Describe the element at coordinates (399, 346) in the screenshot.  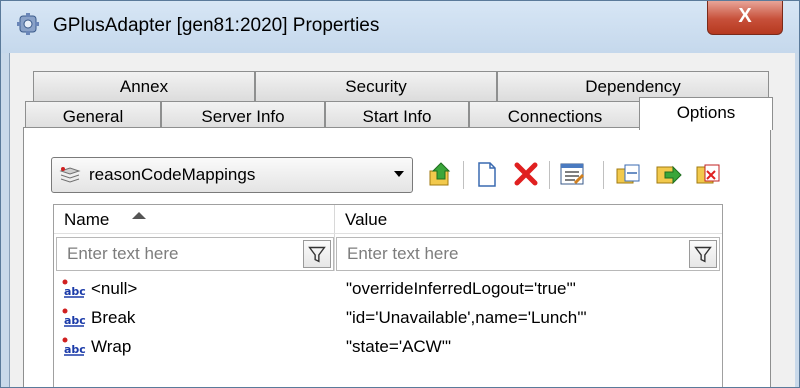
I see `row-value: "state='ACW'"` at that location.